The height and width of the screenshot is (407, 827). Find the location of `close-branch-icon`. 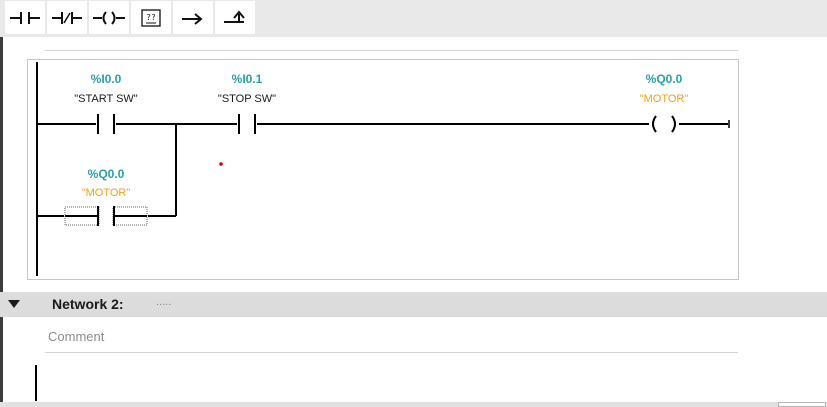

close-branch-icon is located at coordinates (234, 16).